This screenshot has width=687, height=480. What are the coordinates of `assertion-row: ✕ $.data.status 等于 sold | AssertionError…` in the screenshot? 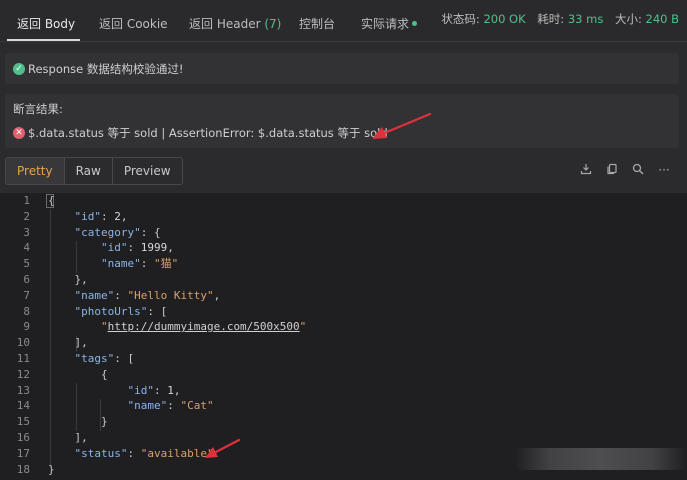 It's located at (200, 133).